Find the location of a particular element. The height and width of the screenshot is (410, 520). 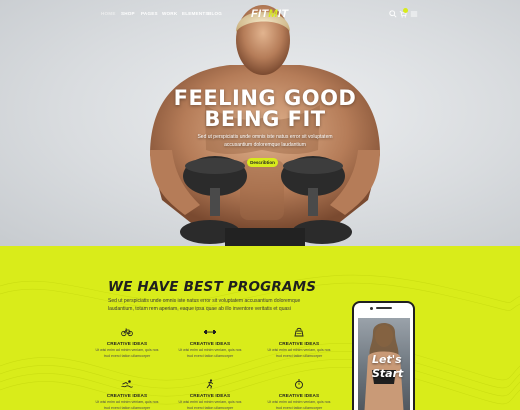

swimming-icon is located at coordinates (127, 384).